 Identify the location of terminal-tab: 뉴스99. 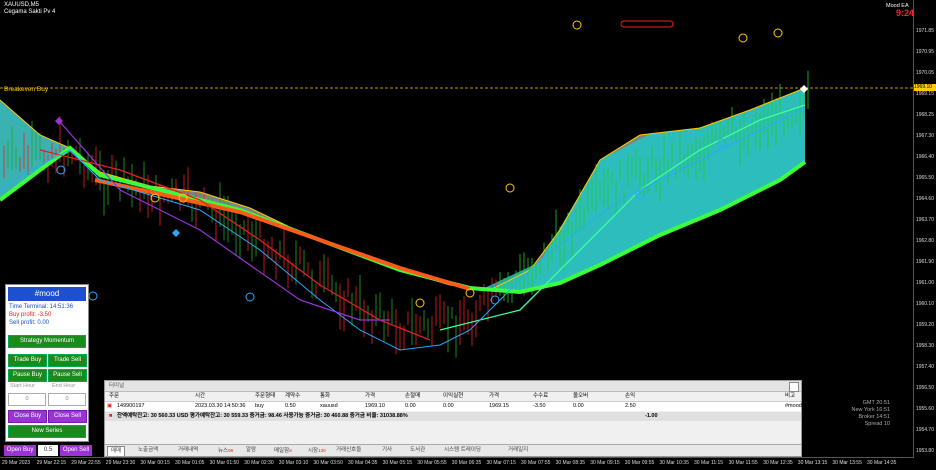
(225, 450).